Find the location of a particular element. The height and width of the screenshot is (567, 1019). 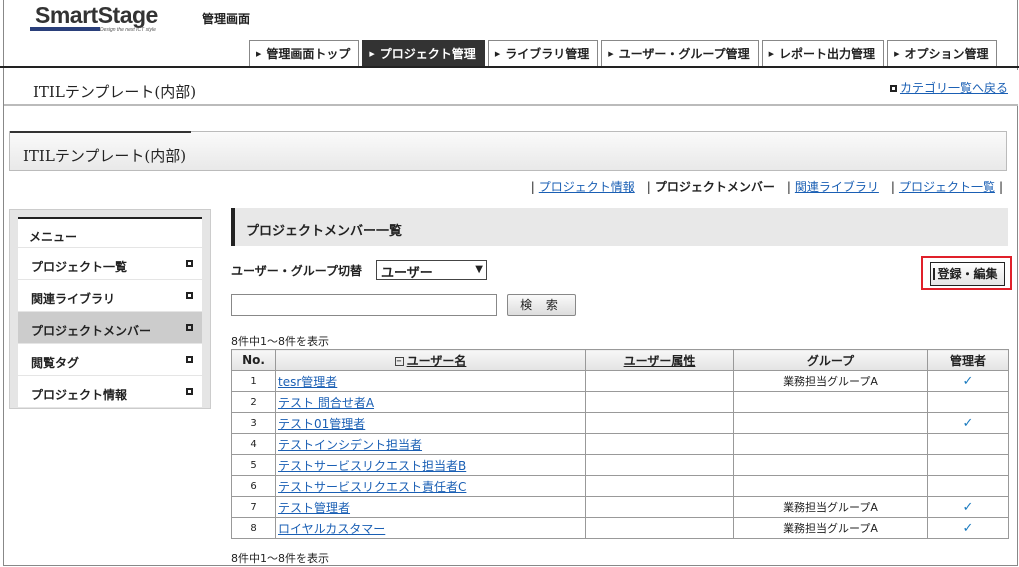

col-user-attr-label: ユーザー属性 is located at coordinates (659, 360).